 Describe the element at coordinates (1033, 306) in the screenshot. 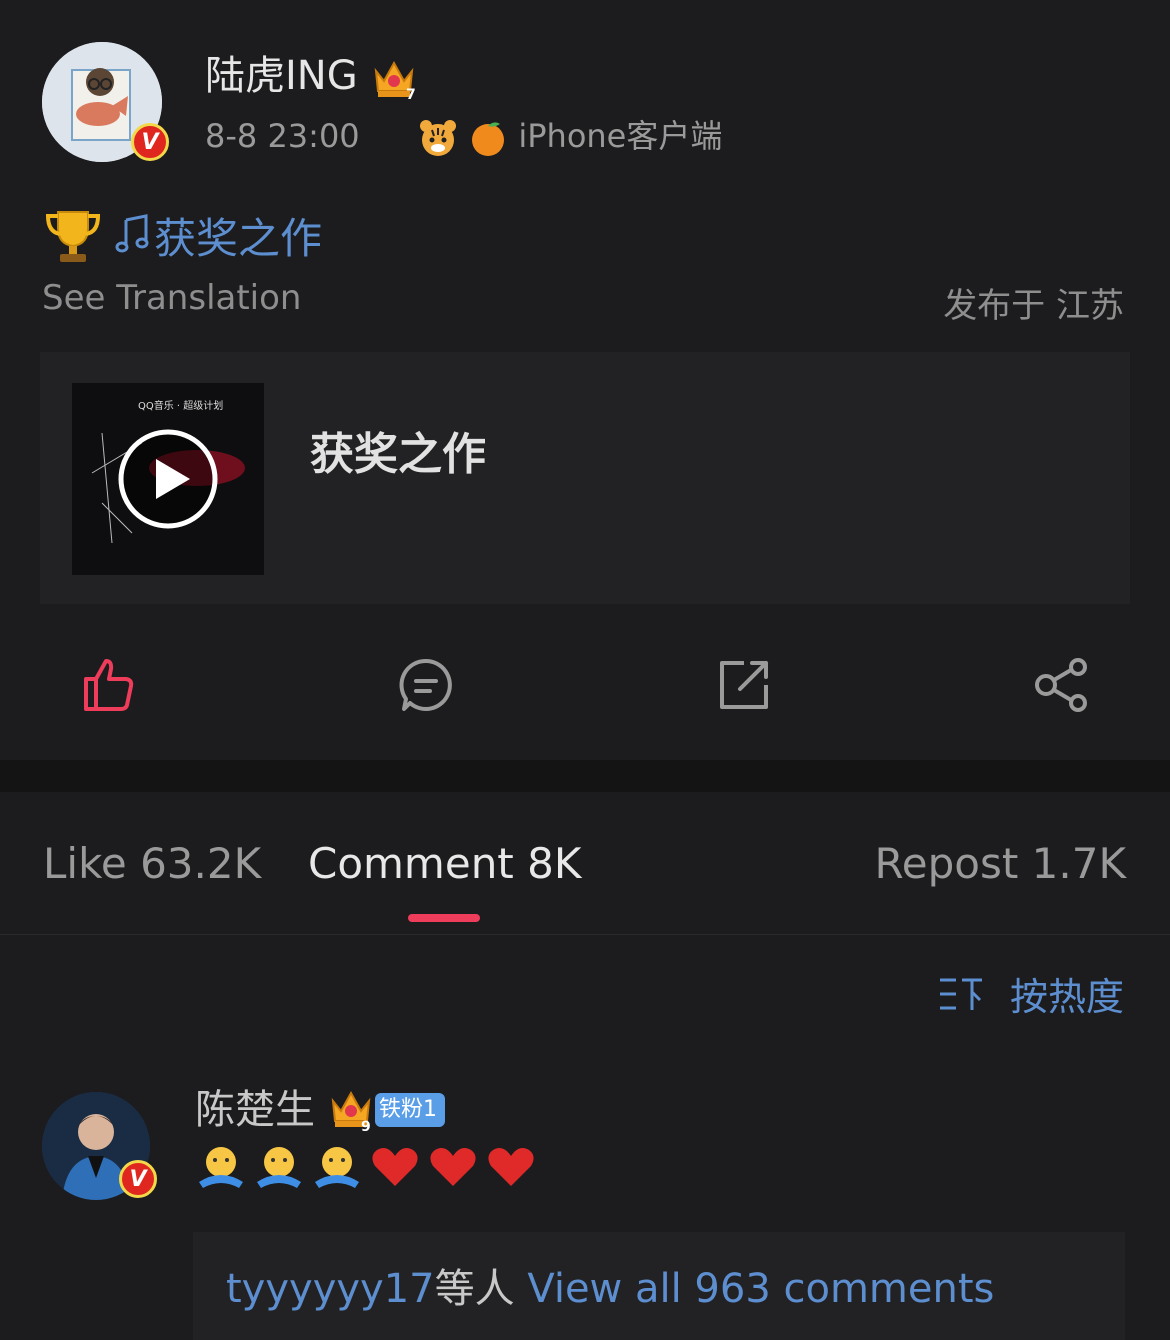

I see `post-location: 发布于 江苏` at that location.